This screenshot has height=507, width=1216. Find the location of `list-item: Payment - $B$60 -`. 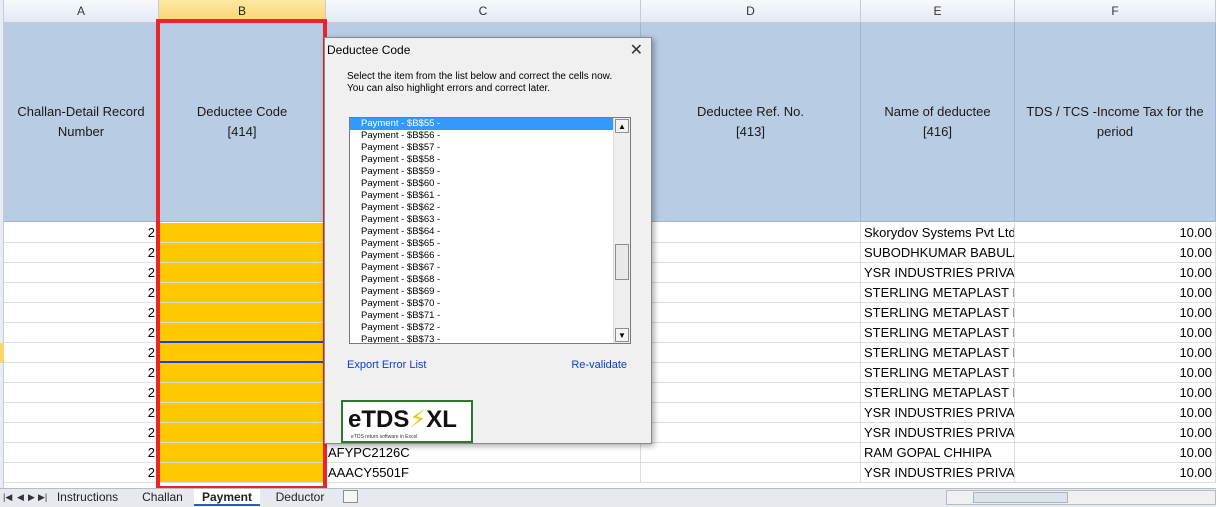

list-item: Payment - $B$60 - is located at coordinates (482, 184).